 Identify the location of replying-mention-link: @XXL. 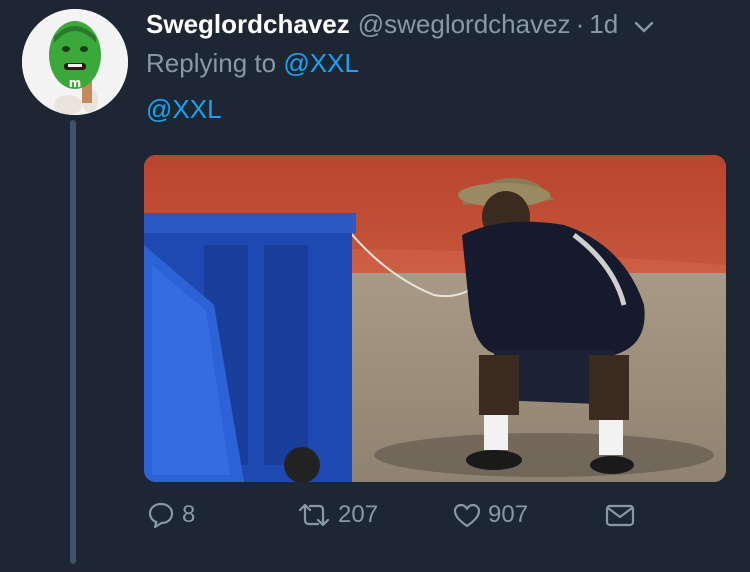
(321, 63).